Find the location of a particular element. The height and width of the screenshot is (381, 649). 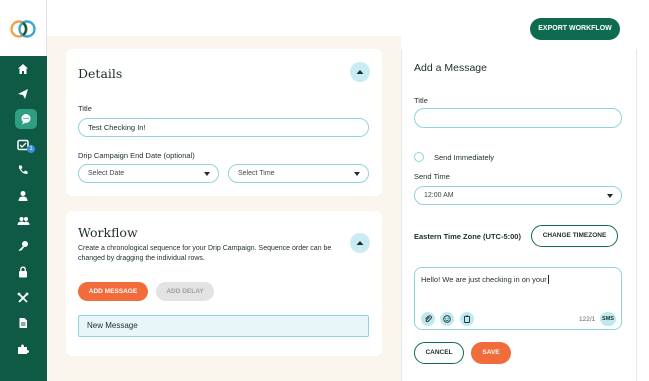

details-title: Details is located at coordinates (100, 73).